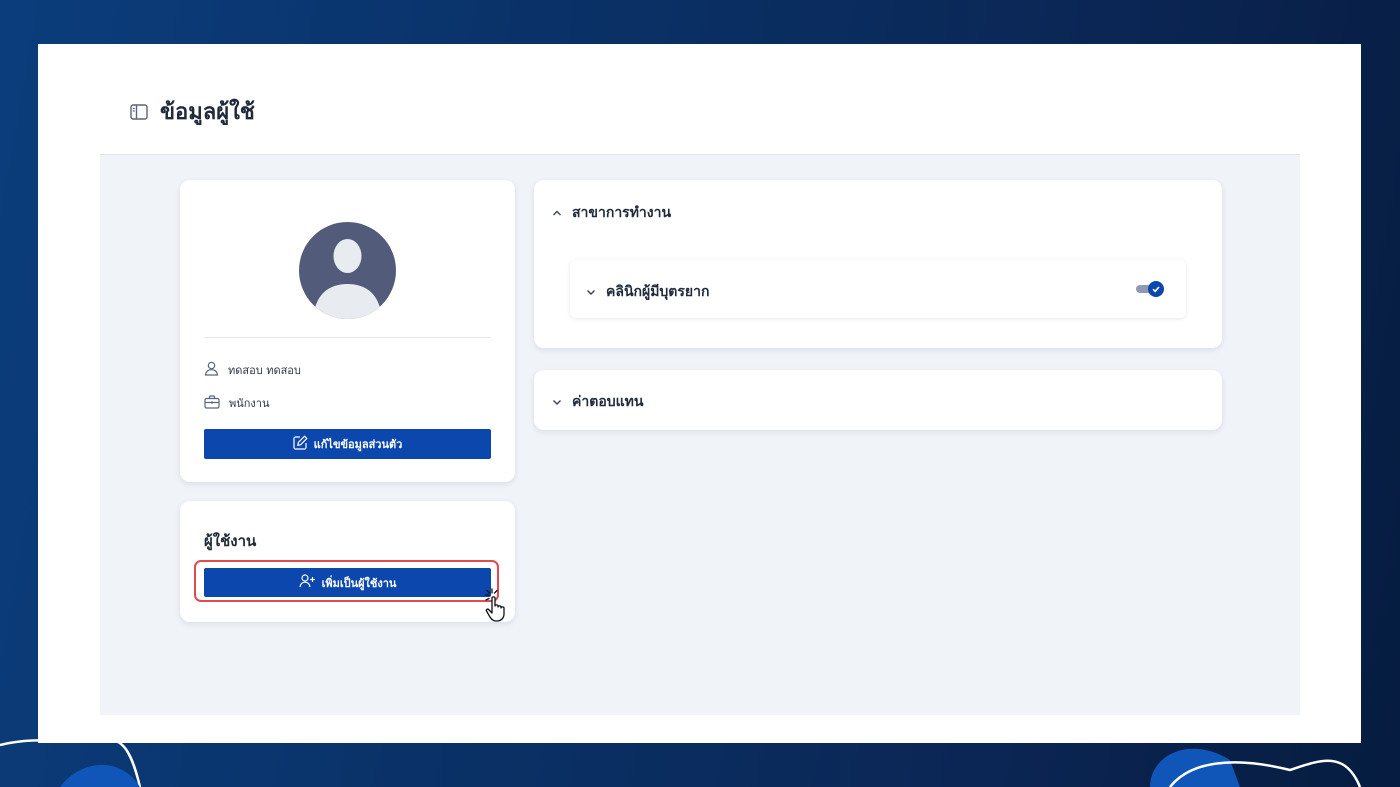  What do you see at coordinates (622, 213) in the screenshot?
I see `branch-section-title: สาขาการทำงาน` at bounding box center [622, 213].